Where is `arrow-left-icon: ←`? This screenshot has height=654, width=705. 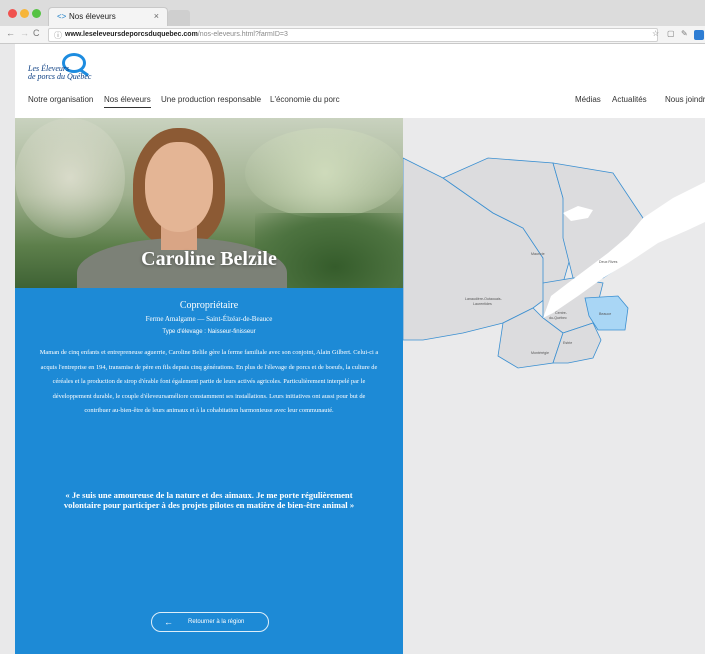 arrow-left-icon: ← is located at coordinates (168, 622).